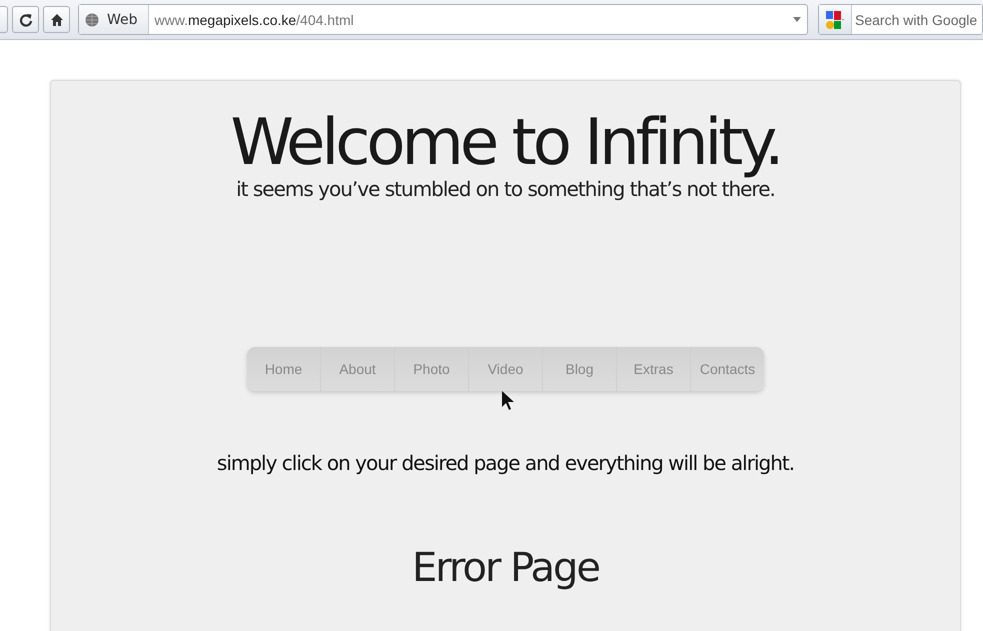 This screenshot has width=983, height=631. I want to click on reload-icon, so click(25, 19).